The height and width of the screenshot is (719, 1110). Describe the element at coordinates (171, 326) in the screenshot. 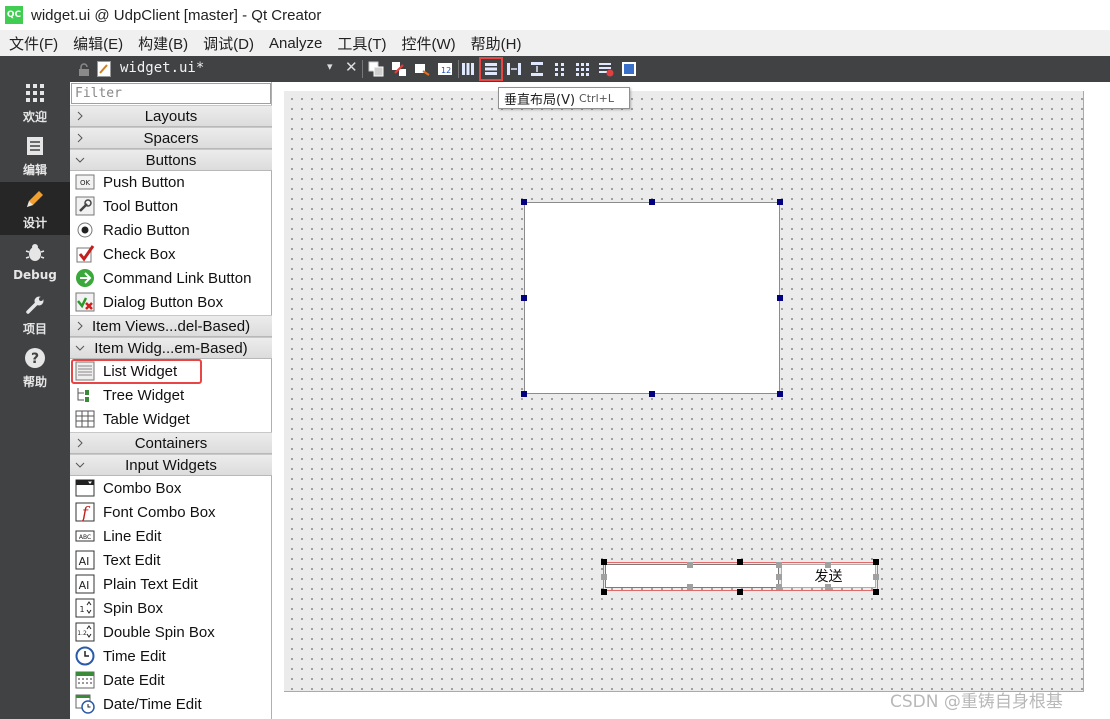

I see `category-item-views: Item Views...del-Based)` at that location.